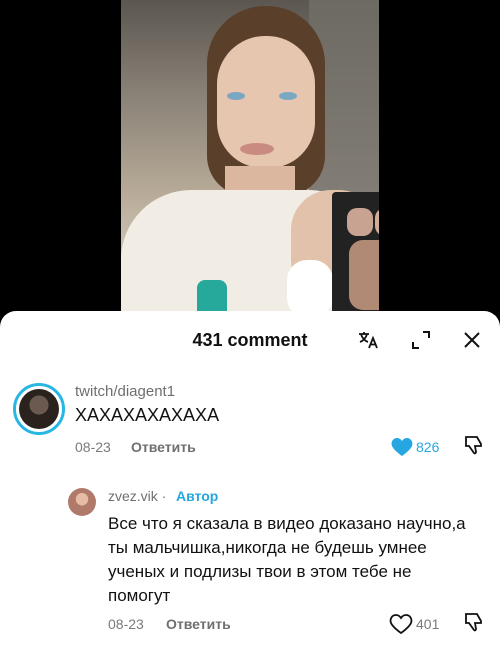 The width and height of the screenshot is (500, 655). Describe the element at coordinates (147, 415) in the screenshot. I see `comment-text: ХАХАХАХАХАХА` at that location.